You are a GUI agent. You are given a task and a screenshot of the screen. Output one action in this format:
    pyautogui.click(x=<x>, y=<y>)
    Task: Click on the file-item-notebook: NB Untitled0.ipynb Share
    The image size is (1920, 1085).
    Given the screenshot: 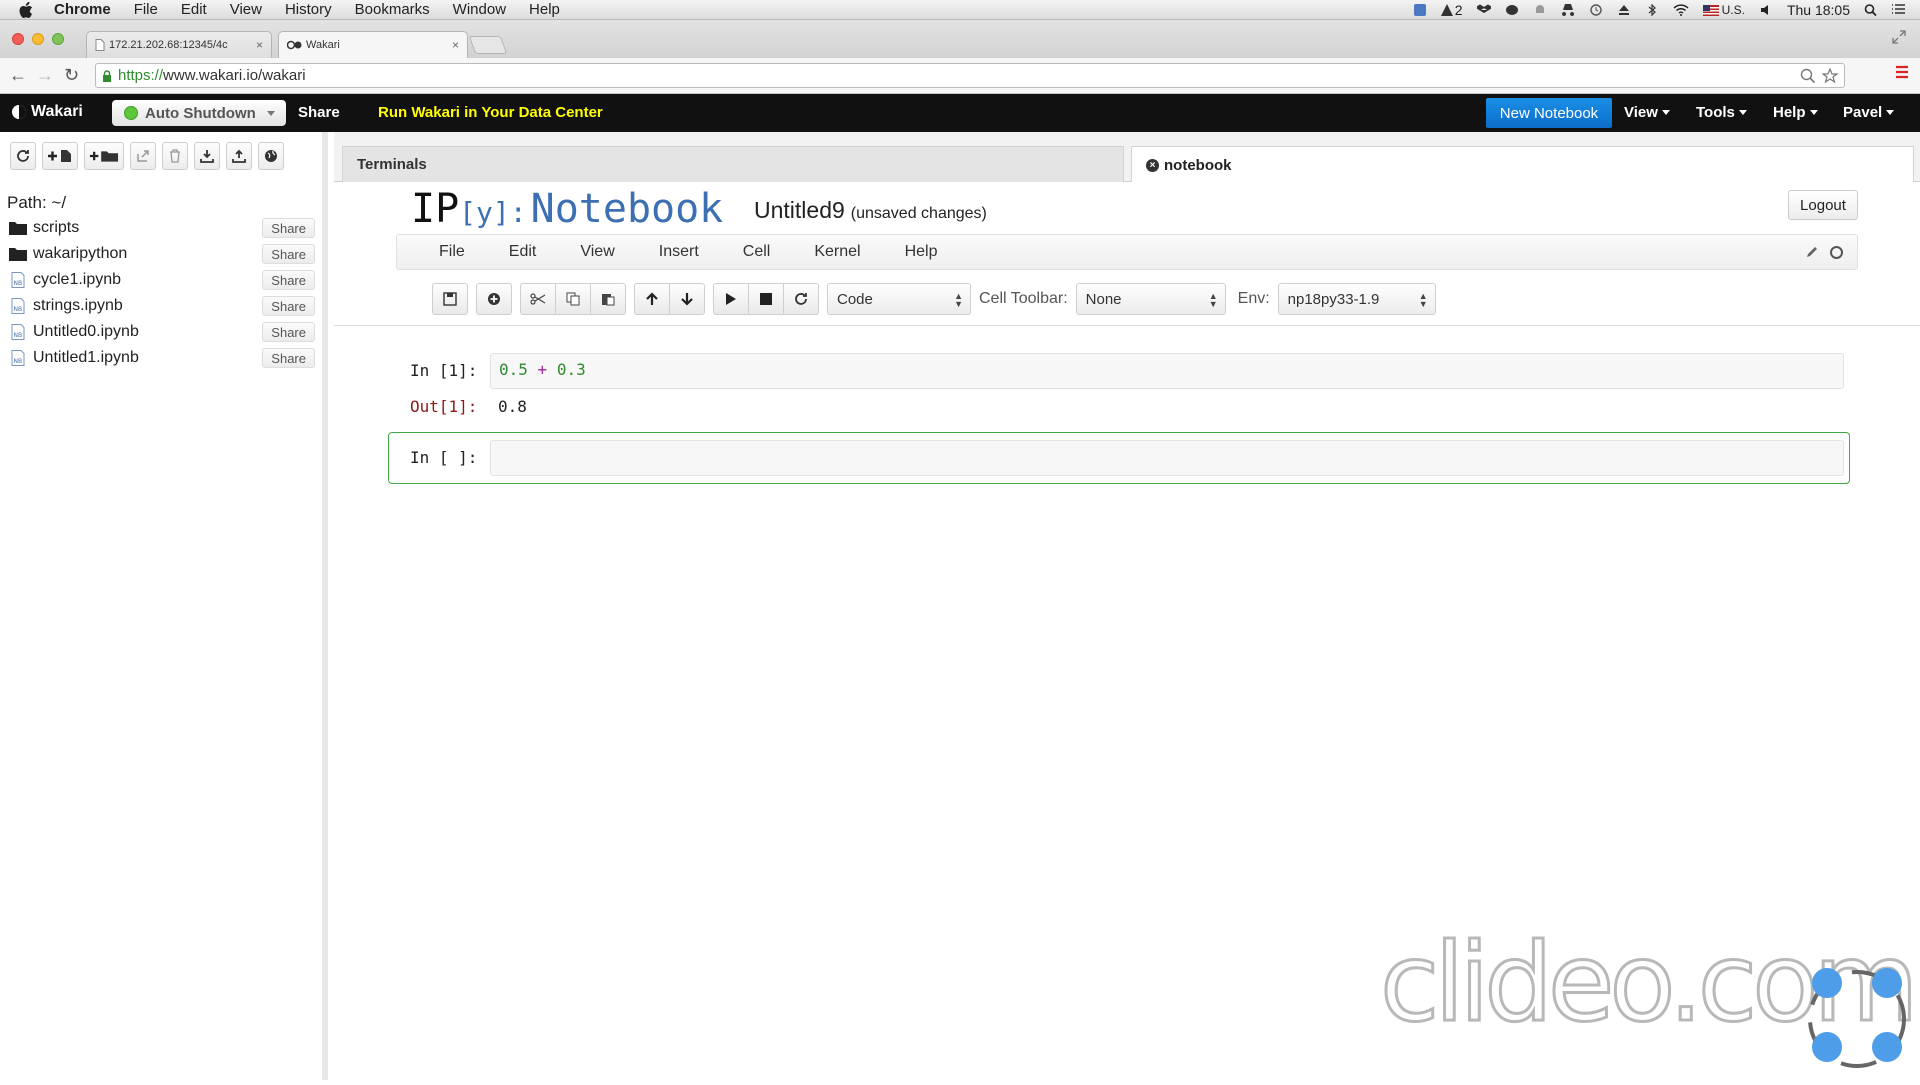 What is the action you would take?
    pyautogui.click(x=164, y=332)
    